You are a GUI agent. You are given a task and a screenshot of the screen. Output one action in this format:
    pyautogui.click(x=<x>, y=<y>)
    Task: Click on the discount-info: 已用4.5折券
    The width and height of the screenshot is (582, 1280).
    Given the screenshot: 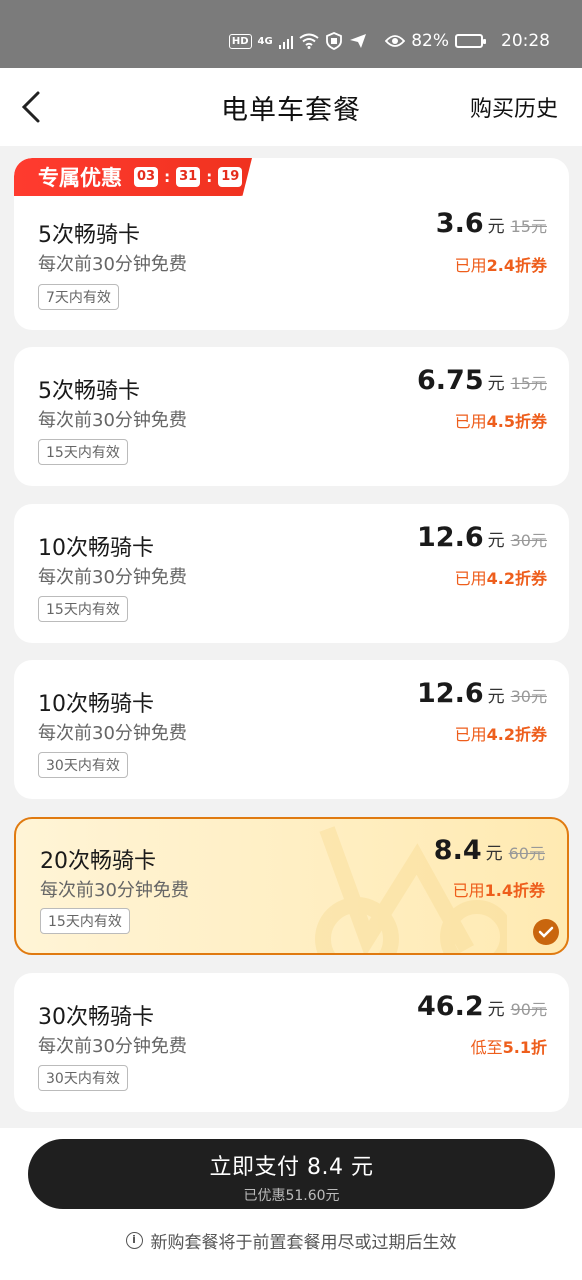 What is the action you would take?
    pyautogui.click(x=501, y=420)
    